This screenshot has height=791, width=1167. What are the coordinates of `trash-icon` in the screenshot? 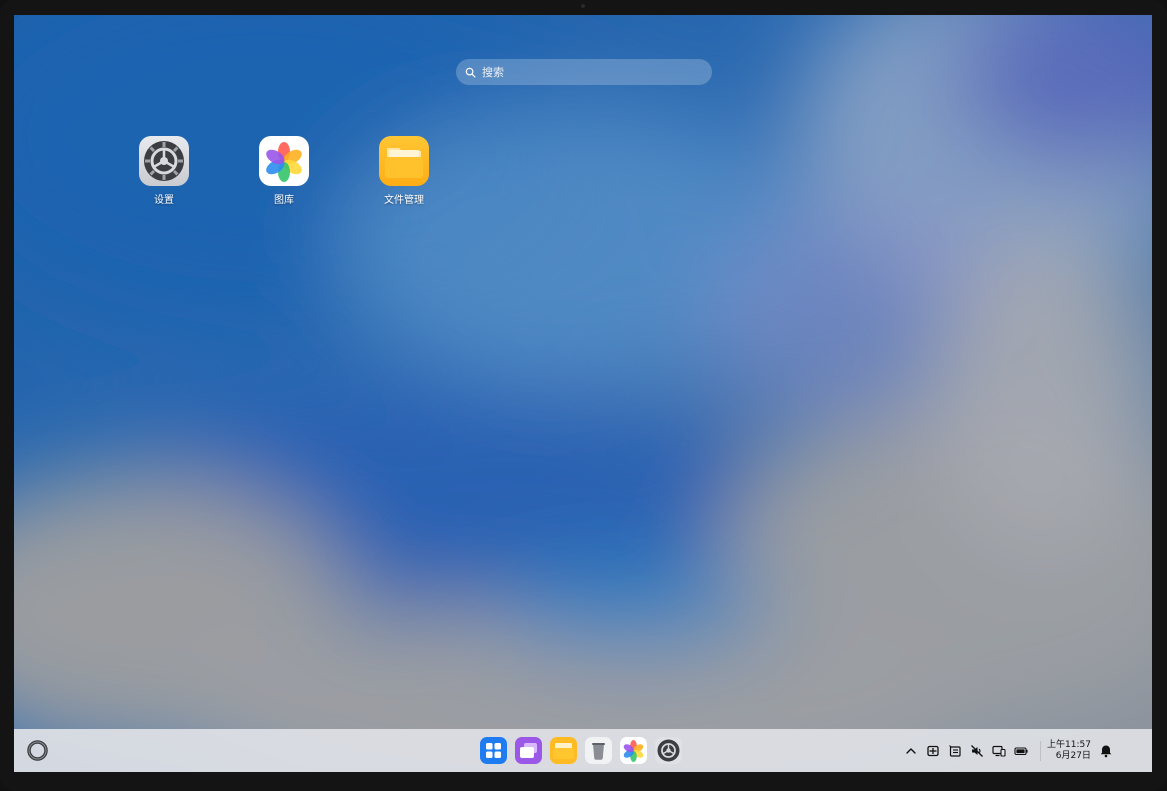 It's located at (598, 750).